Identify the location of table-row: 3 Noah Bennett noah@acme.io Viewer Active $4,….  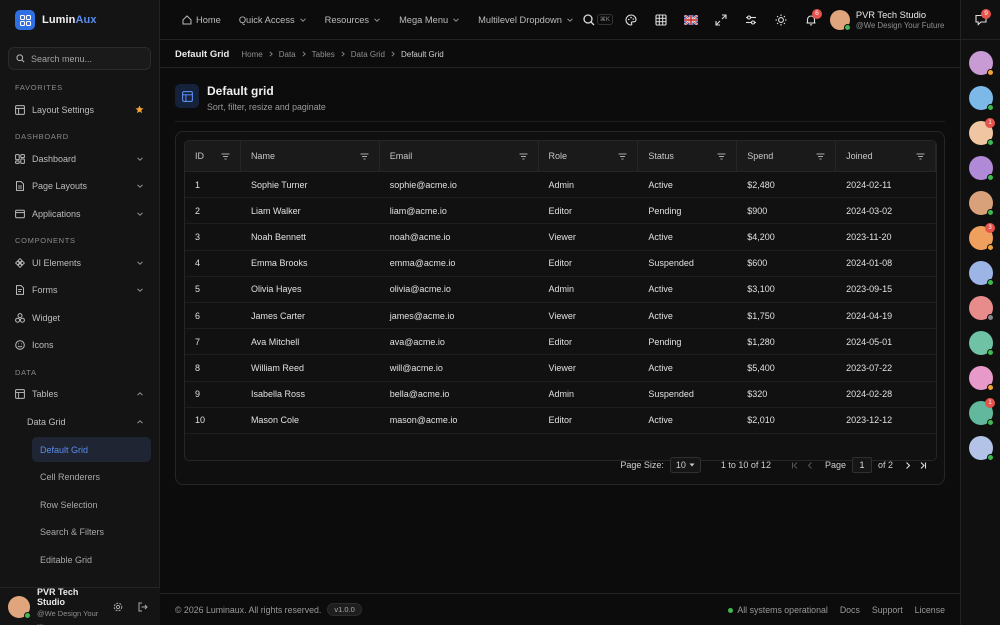
(560, 237).